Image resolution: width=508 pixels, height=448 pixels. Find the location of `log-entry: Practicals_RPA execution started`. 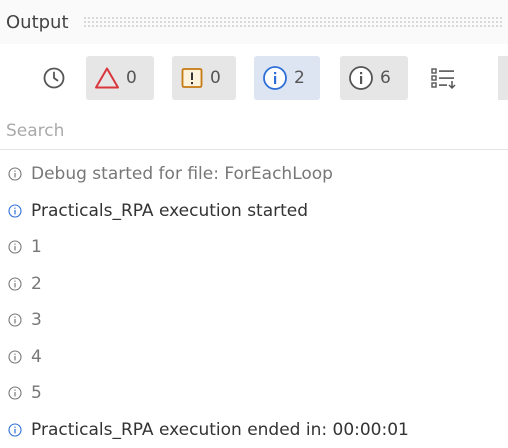

log-entry: Practicals_RPA execution started is located at coordinates (254, 211).